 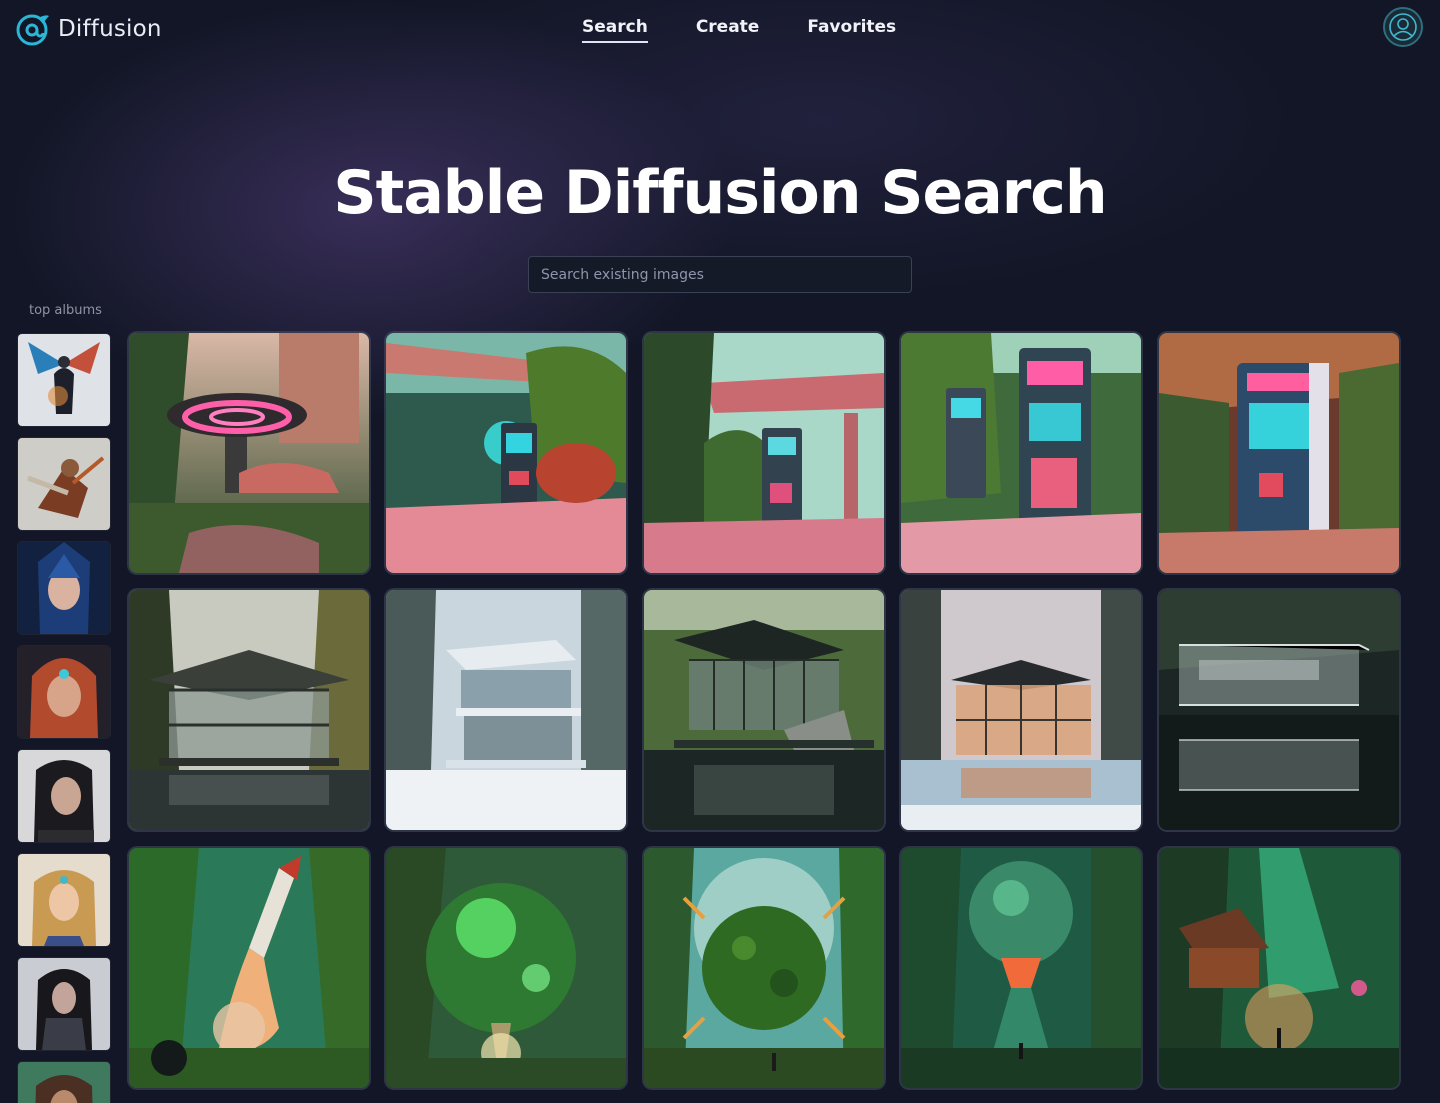 I want to click on top-navigation-bar: Diffusion Search Create Favorites, so click(x=720, y=30).